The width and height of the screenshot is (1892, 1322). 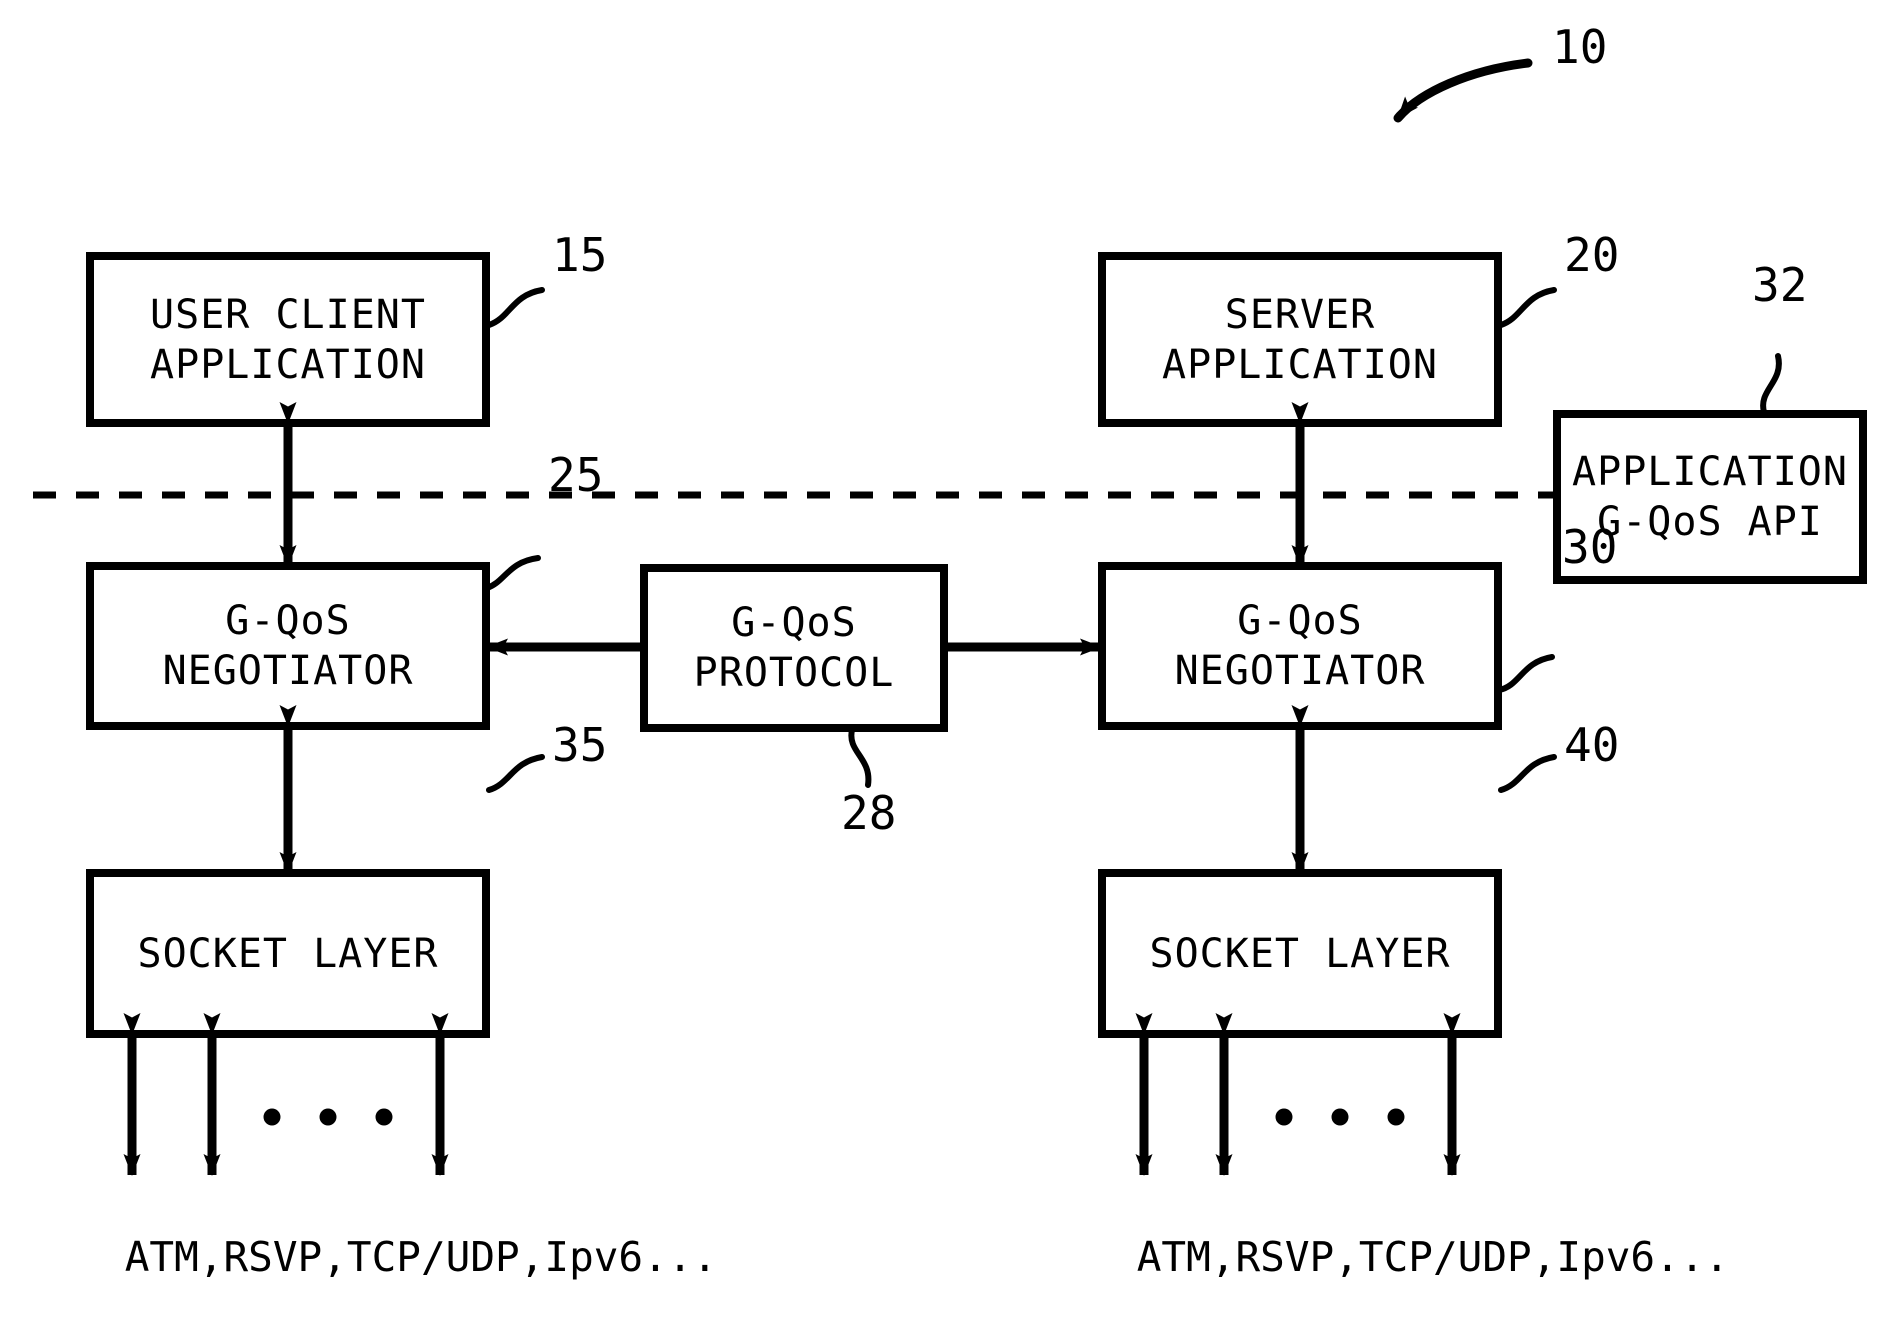 What do you see at coordinates (286, 1094) in the screenshot?
I see `client-stack-arrows` at bounding box center [286, 1094].